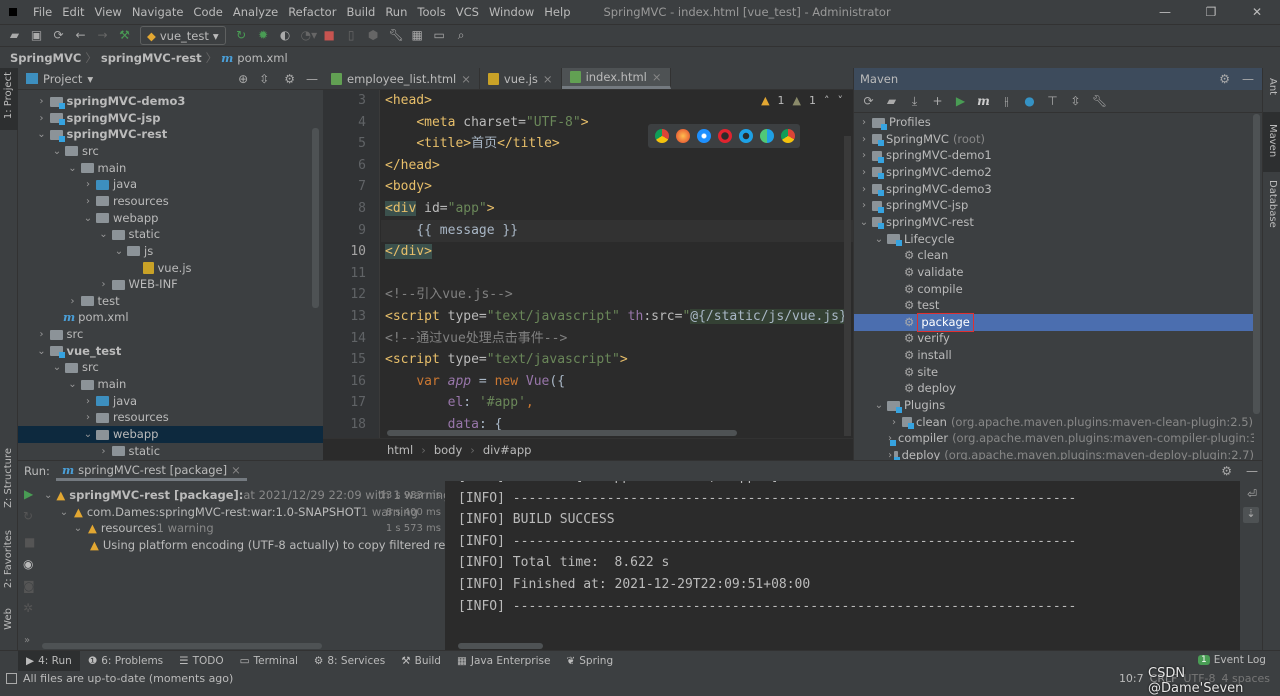 The height and width of the screenshot is (696, 1280). What do you see at coordinates (449, 295) in the screenshot?
I see `code-line: <!--引入vue.js-->` at bounding box center [449, 295].